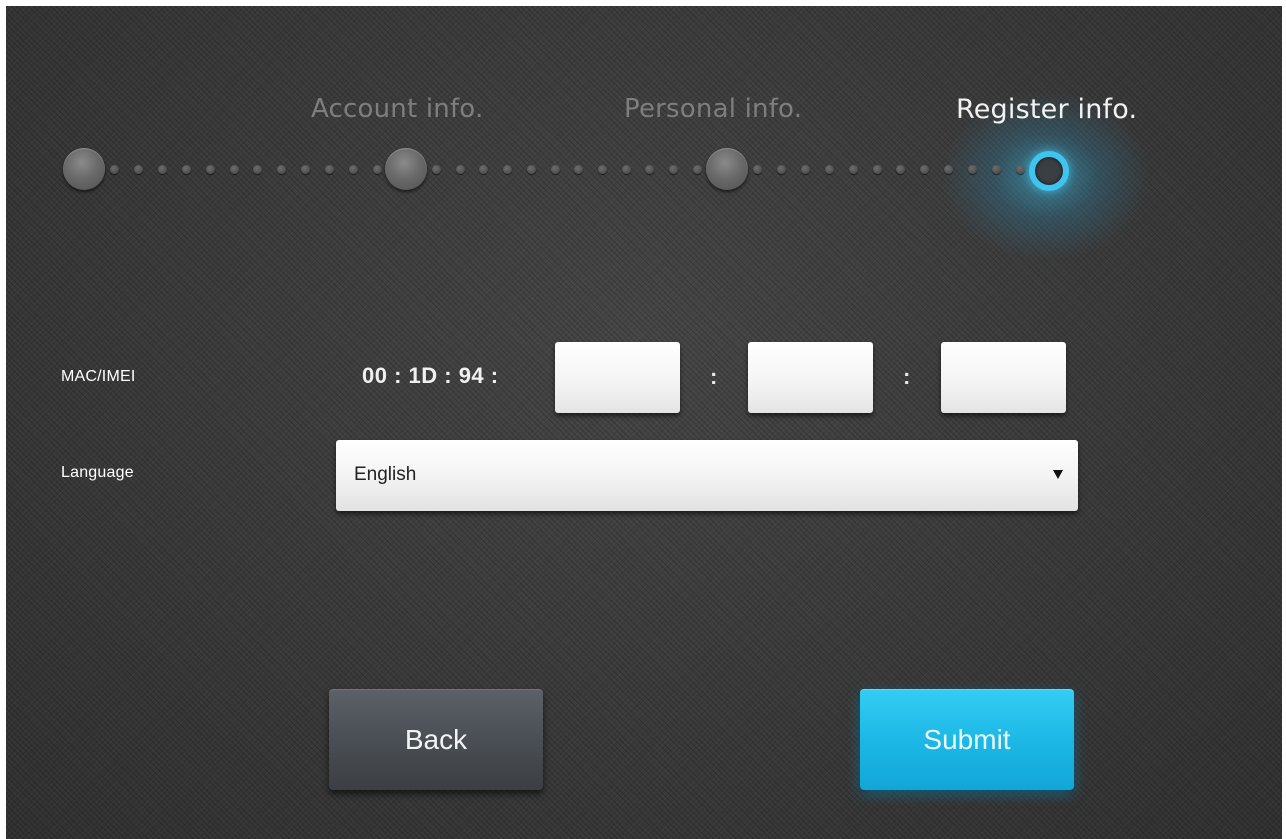 Image resolution: width=1286 pixels, height=839 pixels. Describe the element at coordinates (406, 169) in the screenshot. I see `step-node-personal` at that location.